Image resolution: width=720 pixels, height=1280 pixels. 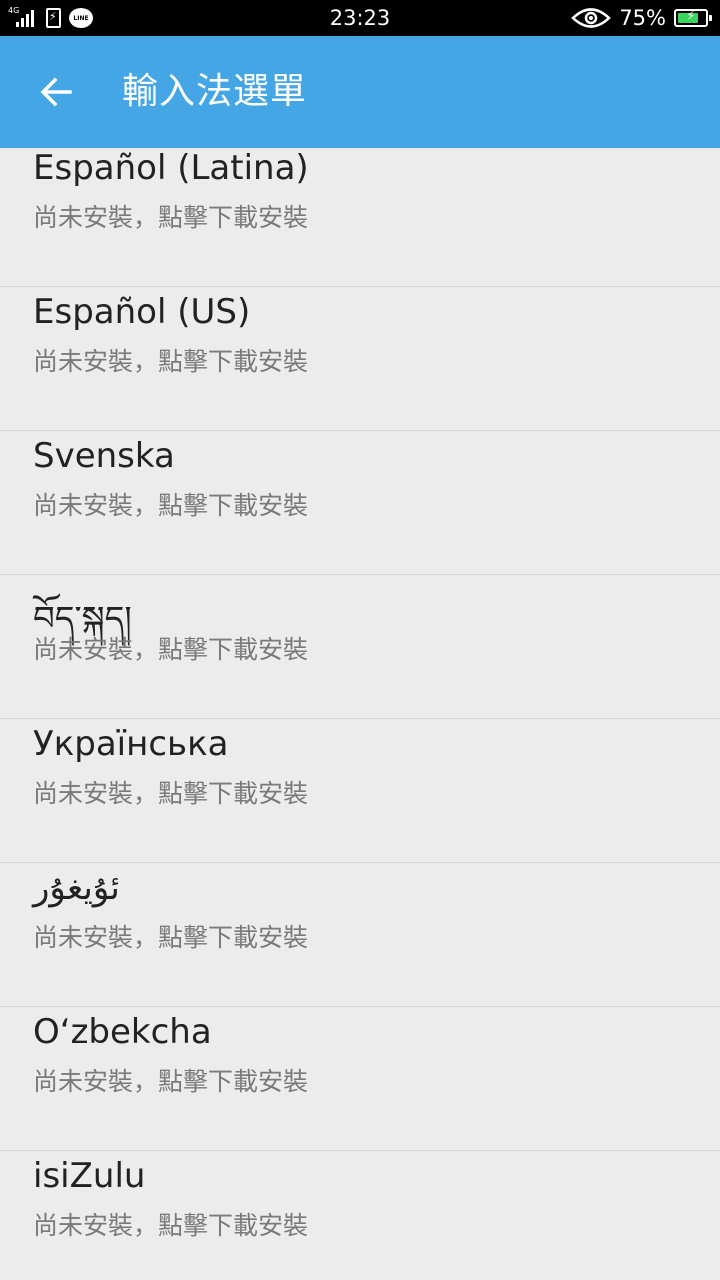 I want to click on back-button, so click(x=56, y=92).